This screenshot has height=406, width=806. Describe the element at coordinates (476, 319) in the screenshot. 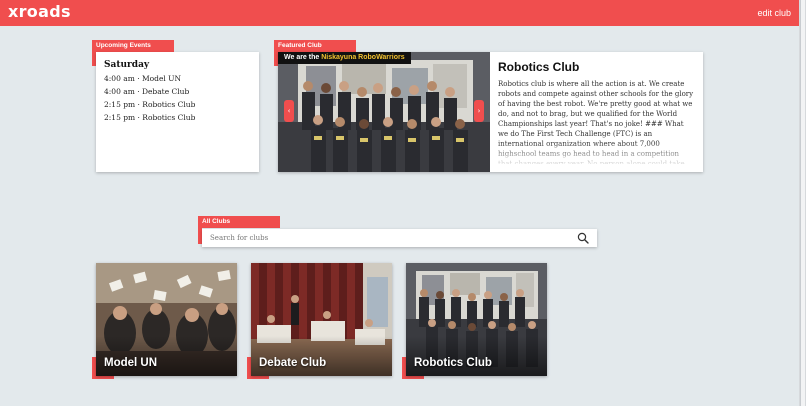

I see `club-tile-robotics-club: Robotics Club` at that location.